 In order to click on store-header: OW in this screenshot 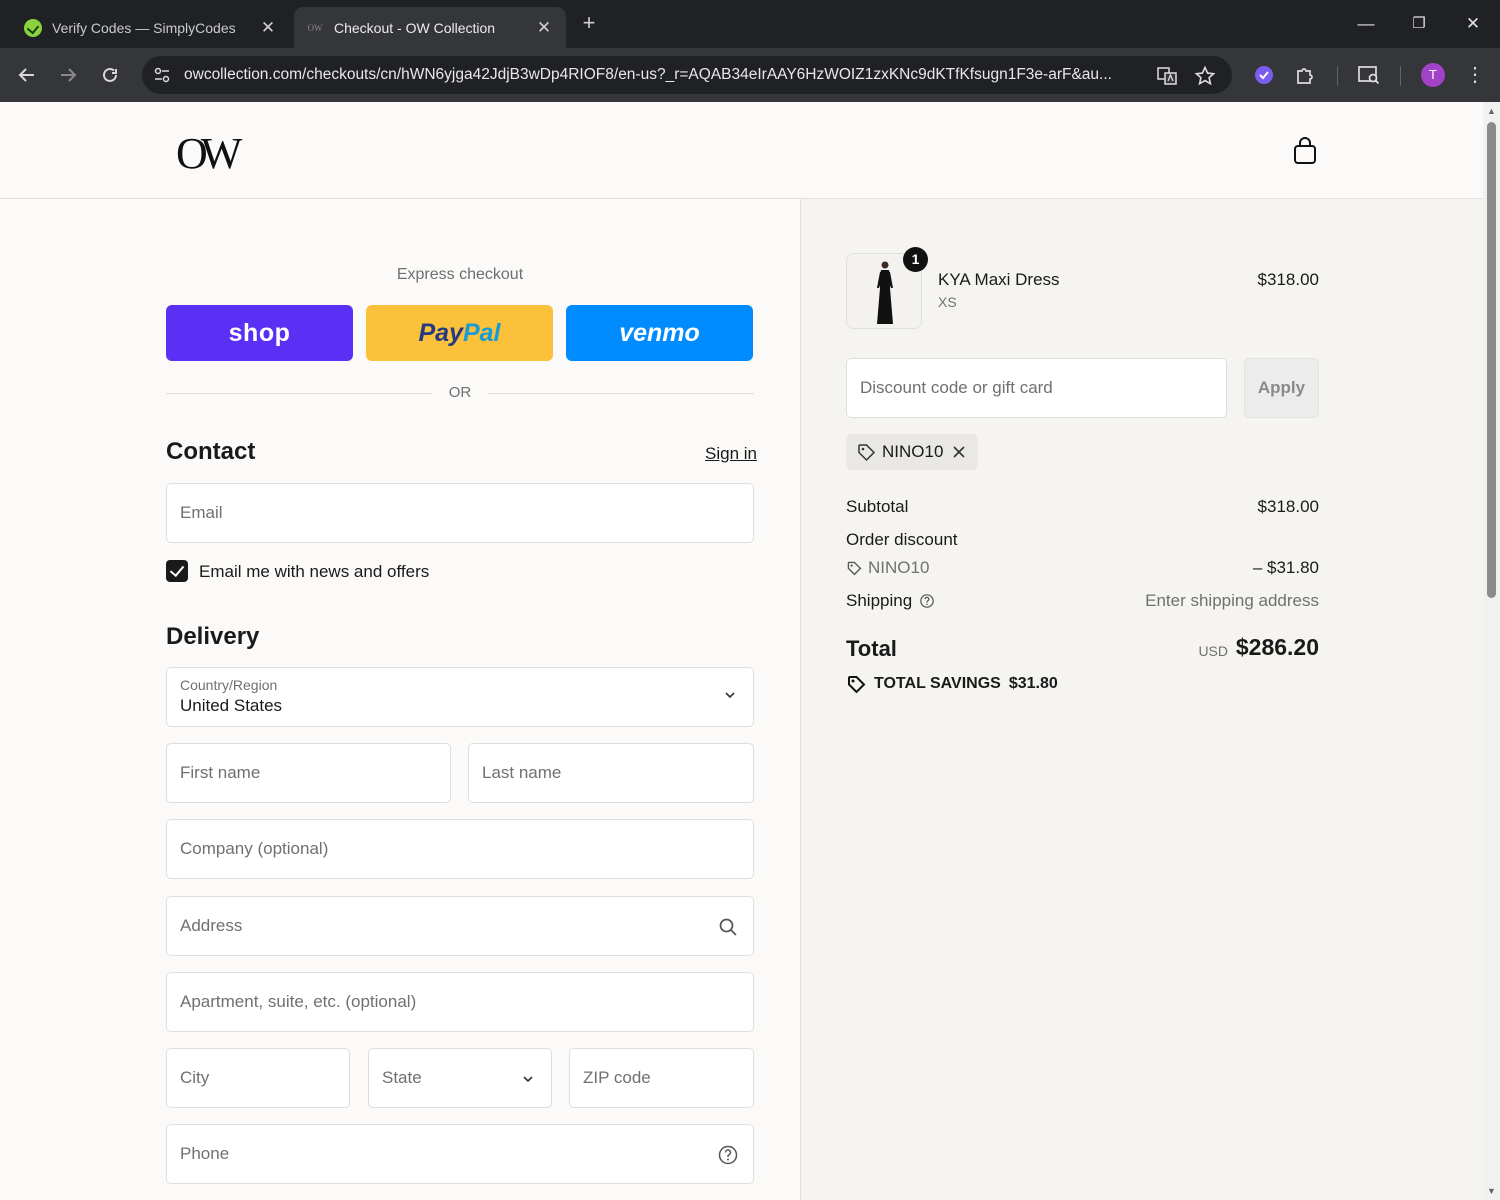, I will do `click(741, 150)`.